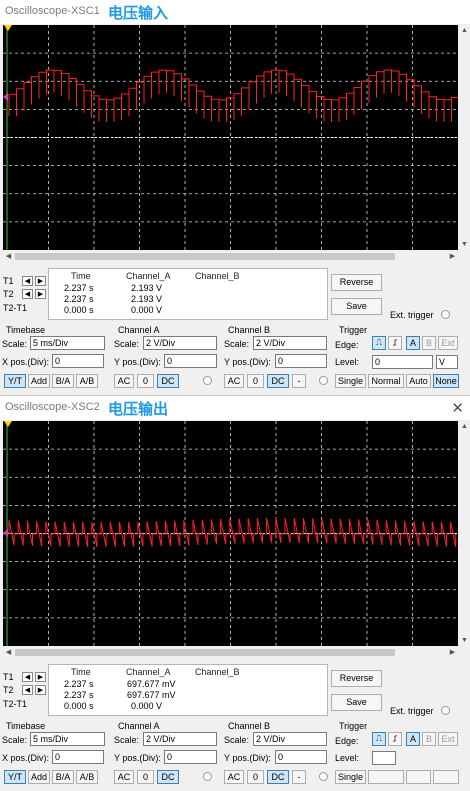 The image size is (470, 791). What do you see at coordinates (446, 777) in the screenshot?
I see `none-button` at bounding box center [446, 777].